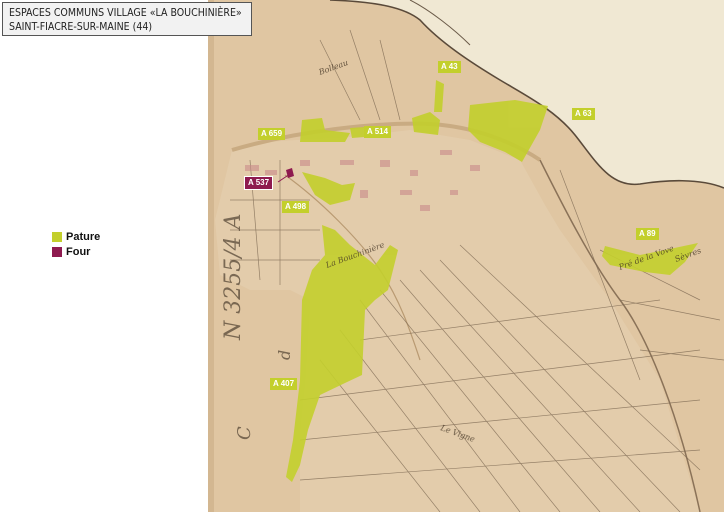 The height and width of the screenshot is (517, 724). I want to click on legend-item-four: Four, so click(76, 251).